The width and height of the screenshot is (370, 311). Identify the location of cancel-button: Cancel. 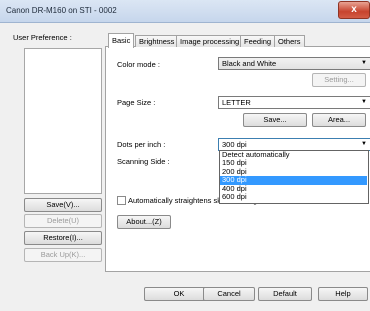
(229, 294).